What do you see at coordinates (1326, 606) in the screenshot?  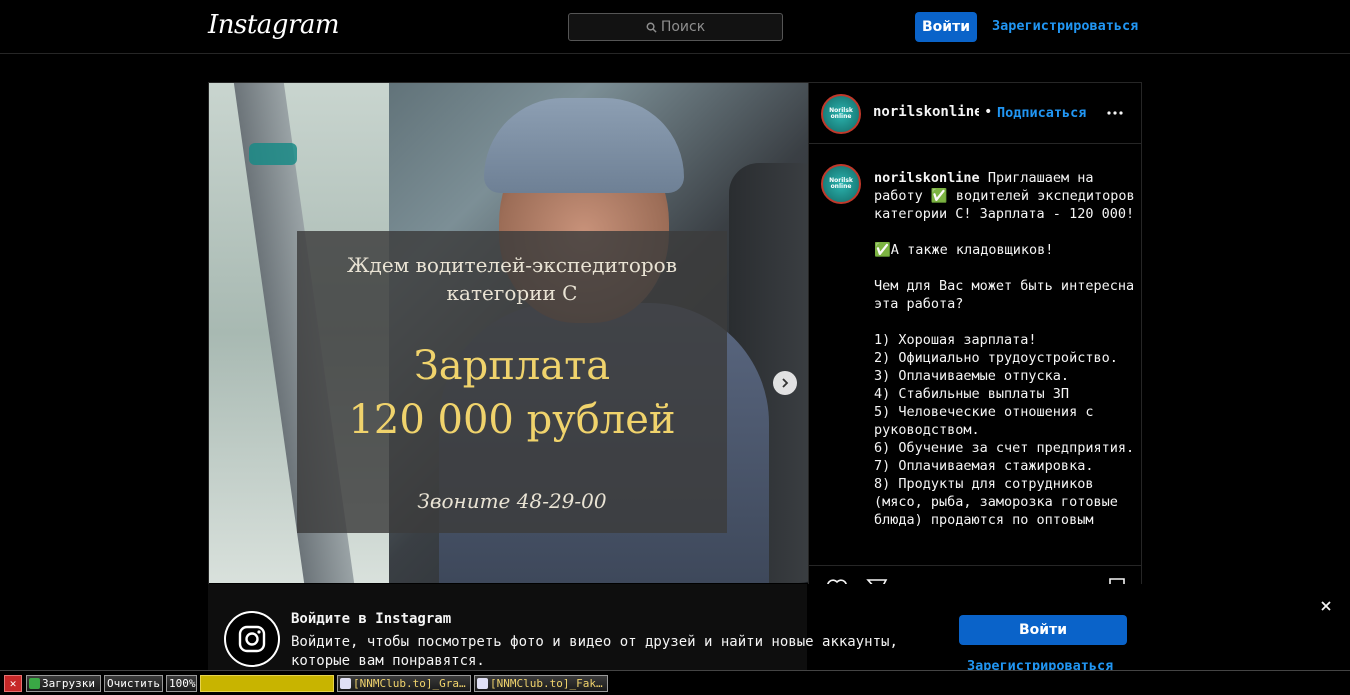 I see `close-icon` at bounding box center [1326, 606].